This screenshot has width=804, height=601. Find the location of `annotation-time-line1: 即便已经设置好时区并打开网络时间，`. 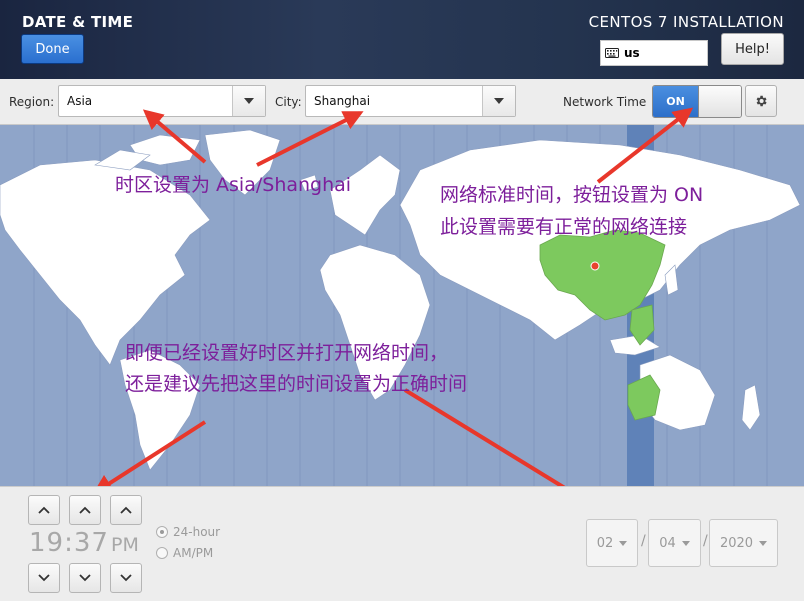

annotation-time-line1: 即便已经设置好时区并打开网络时间， is located at coordinates (287, 353).